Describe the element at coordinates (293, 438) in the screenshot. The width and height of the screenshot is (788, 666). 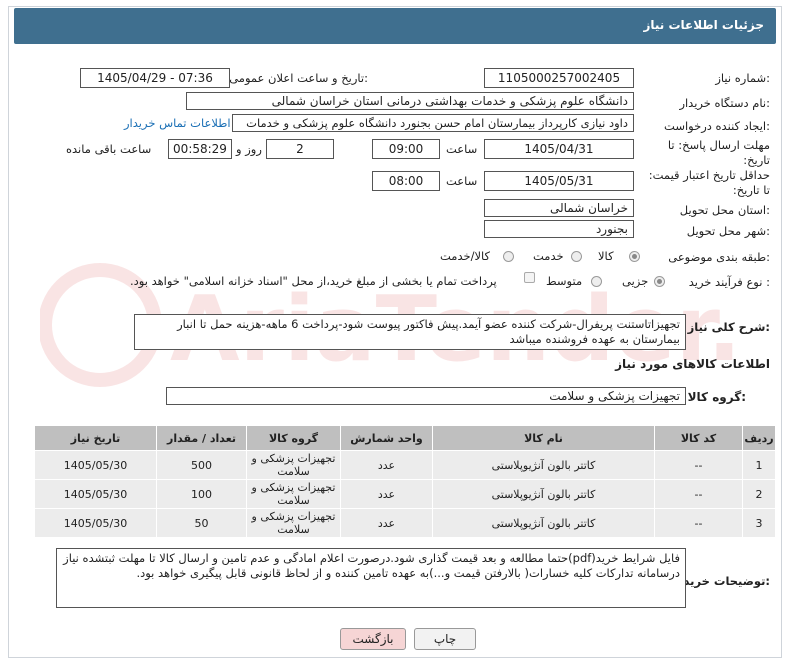
I see `col-group: گروه کالا` at that location.